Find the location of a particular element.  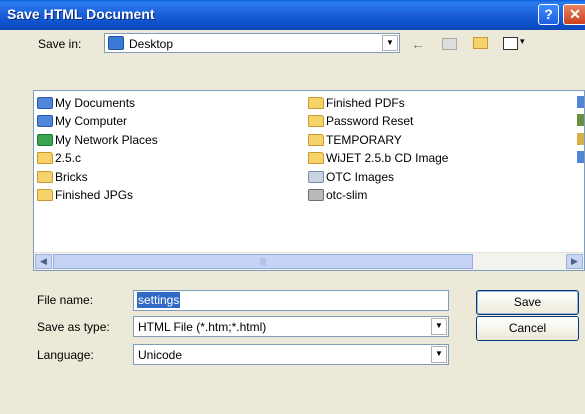

computer-icon is located at coordinates (45, 121).